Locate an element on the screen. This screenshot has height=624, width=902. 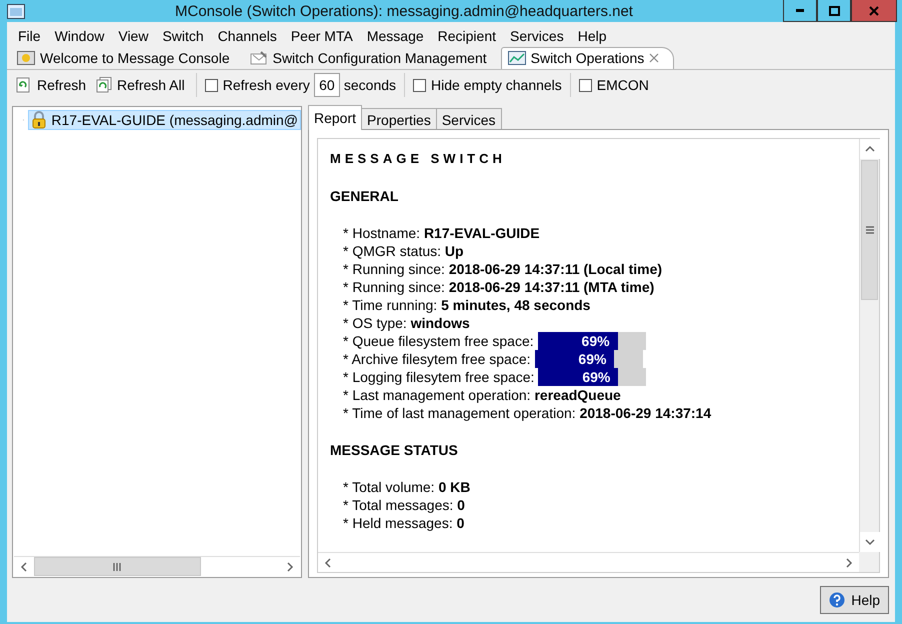
section-heading: MESSAGE STATUS is located at coordinates (394, 450).